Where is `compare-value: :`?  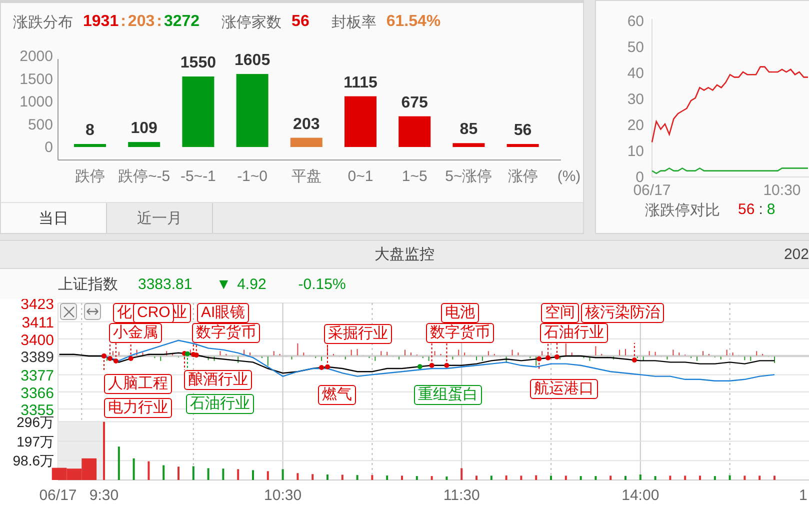
compare-value: : is located at coordinates (760, 210).